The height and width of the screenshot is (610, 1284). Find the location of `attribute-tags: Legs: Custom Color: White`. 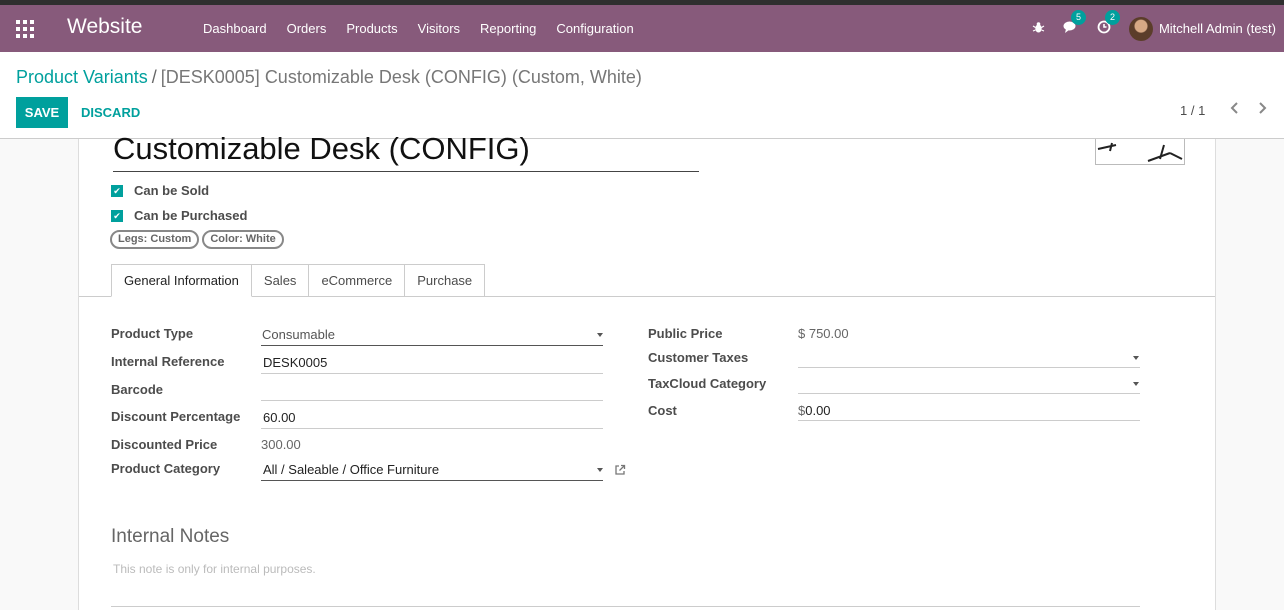

attribute-tags: Legs: Custom Color: White is located at coordinates (198, 239).